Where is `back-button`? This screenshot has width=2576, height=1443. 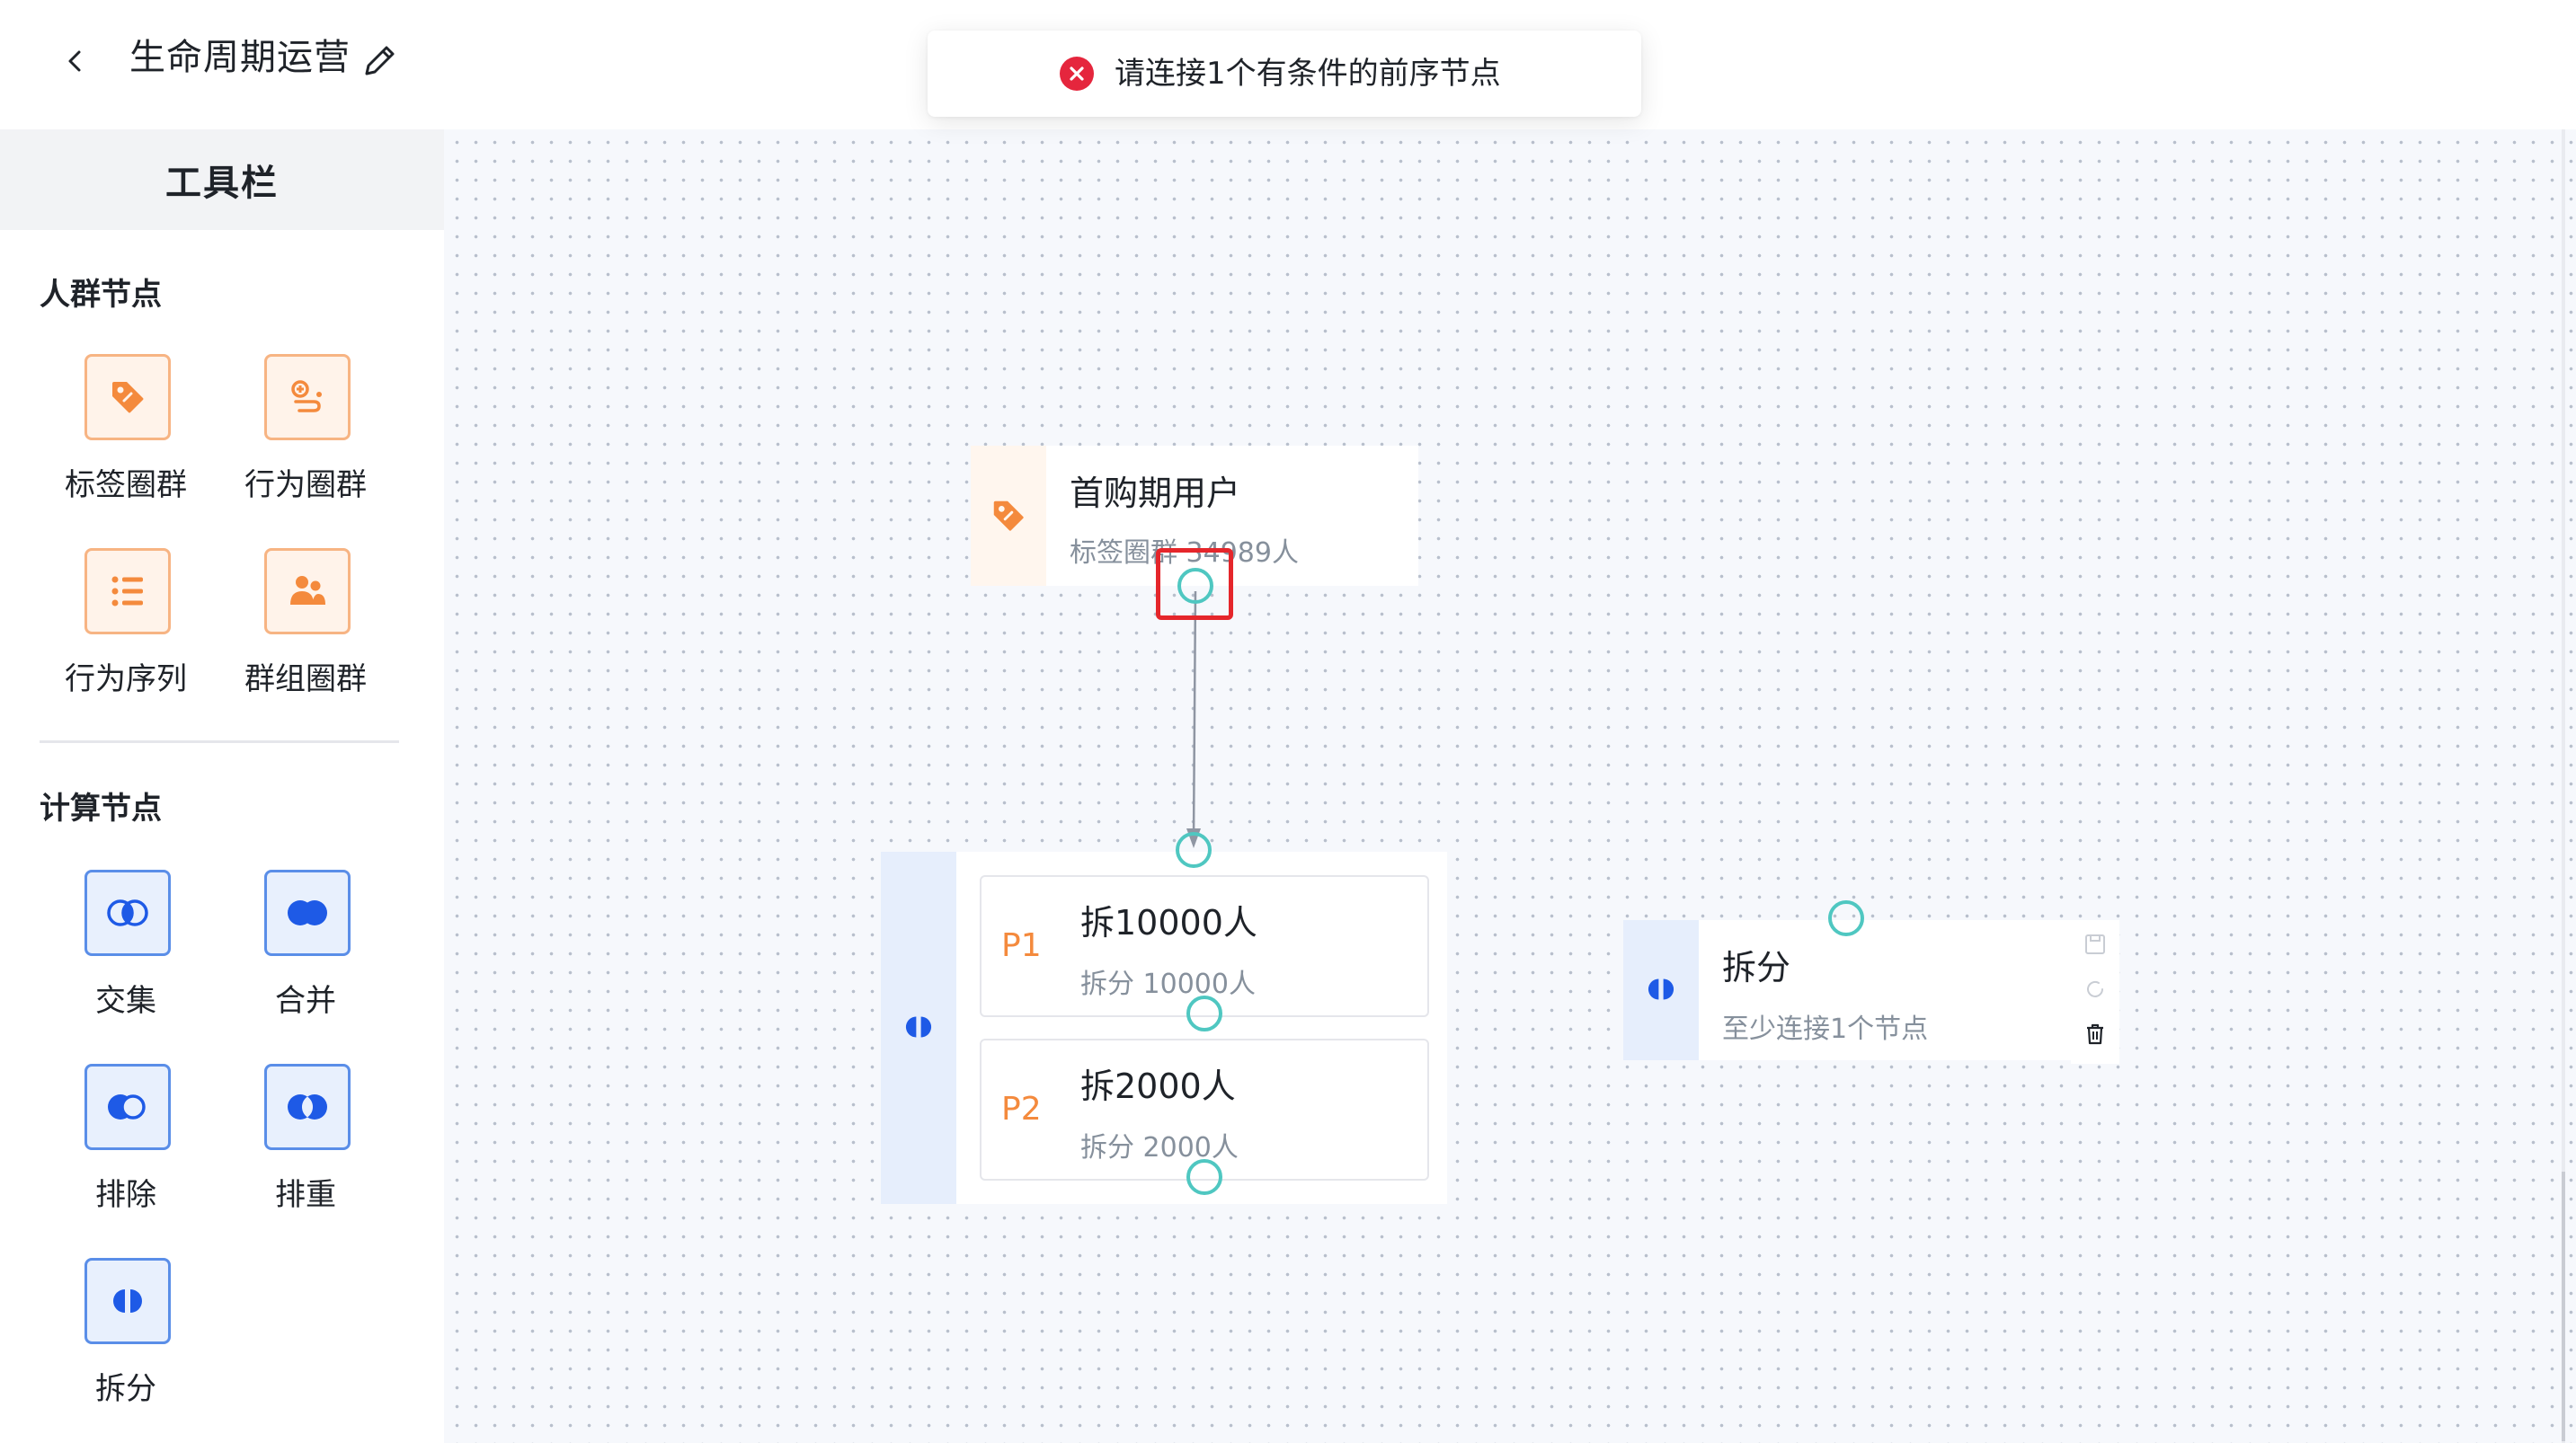 back-button is located at coordinates (75, 62).